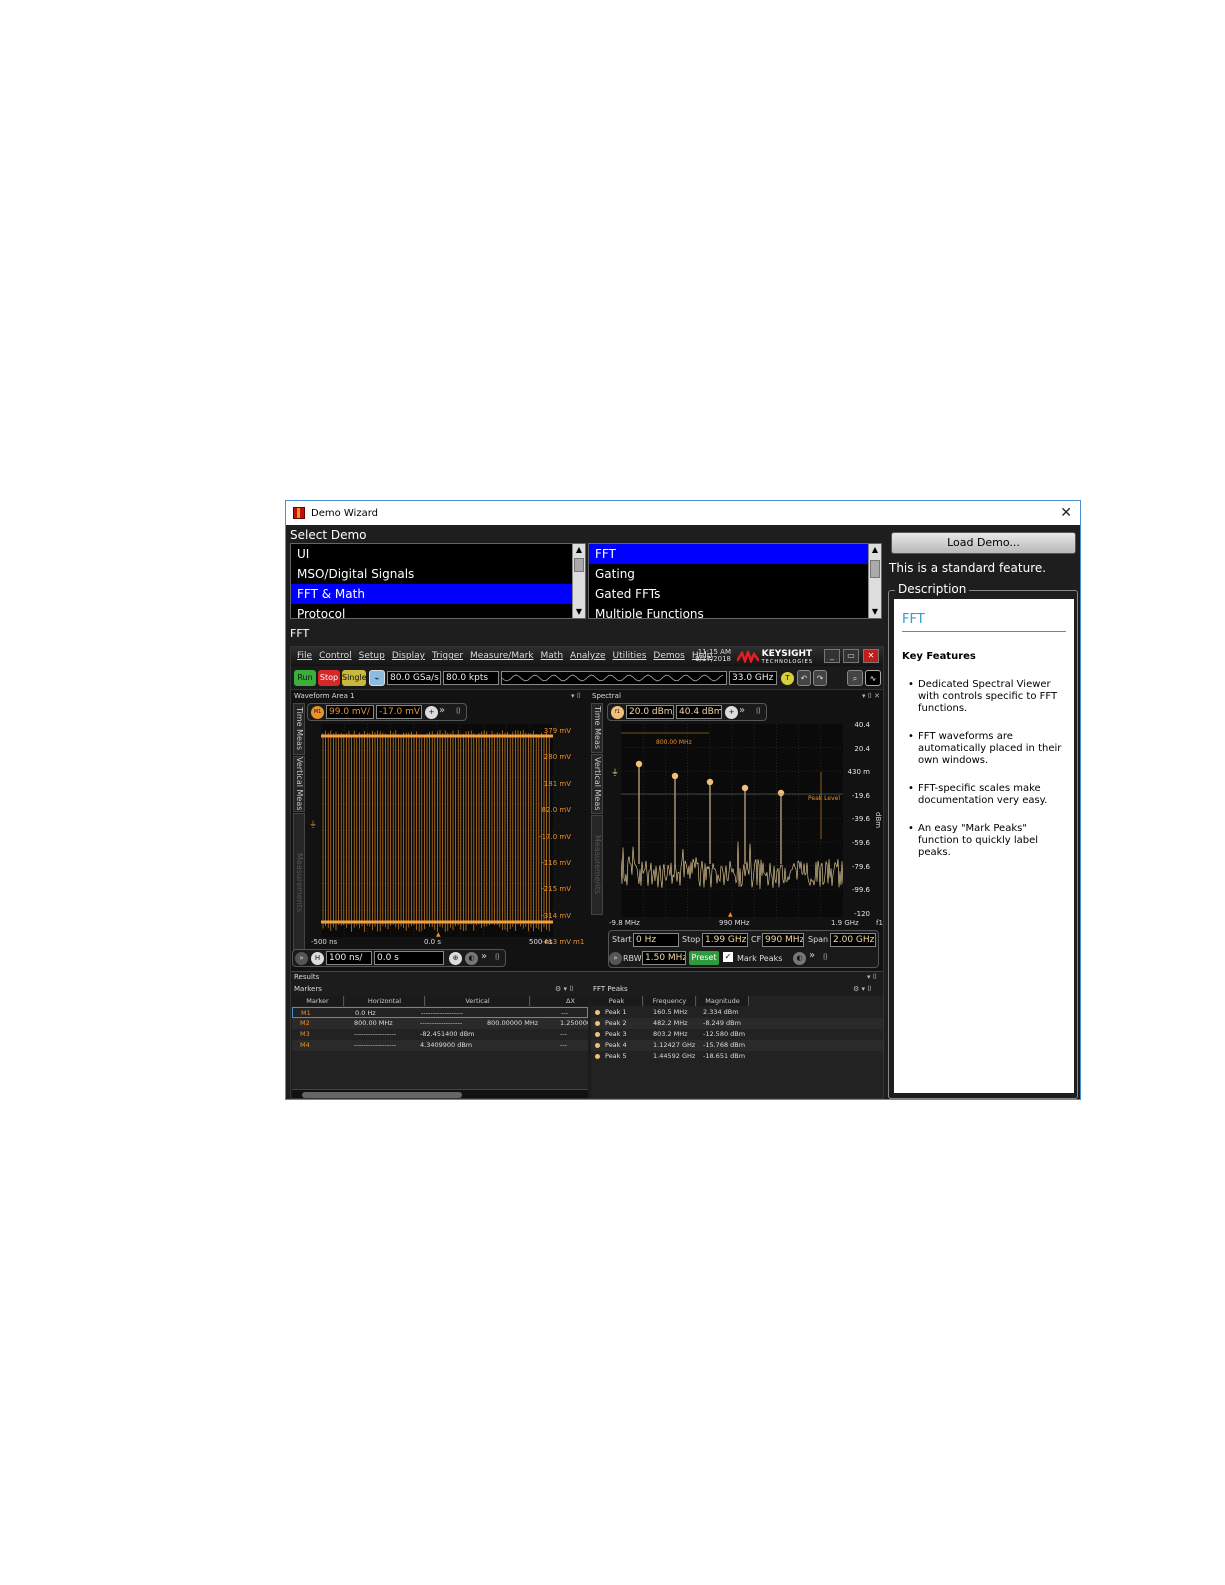  What do you see at coordinates (650, 712) in the screenshot?
I see `spectral-scale-field: 20.0 dBm/` at bounding box center [650, 712].